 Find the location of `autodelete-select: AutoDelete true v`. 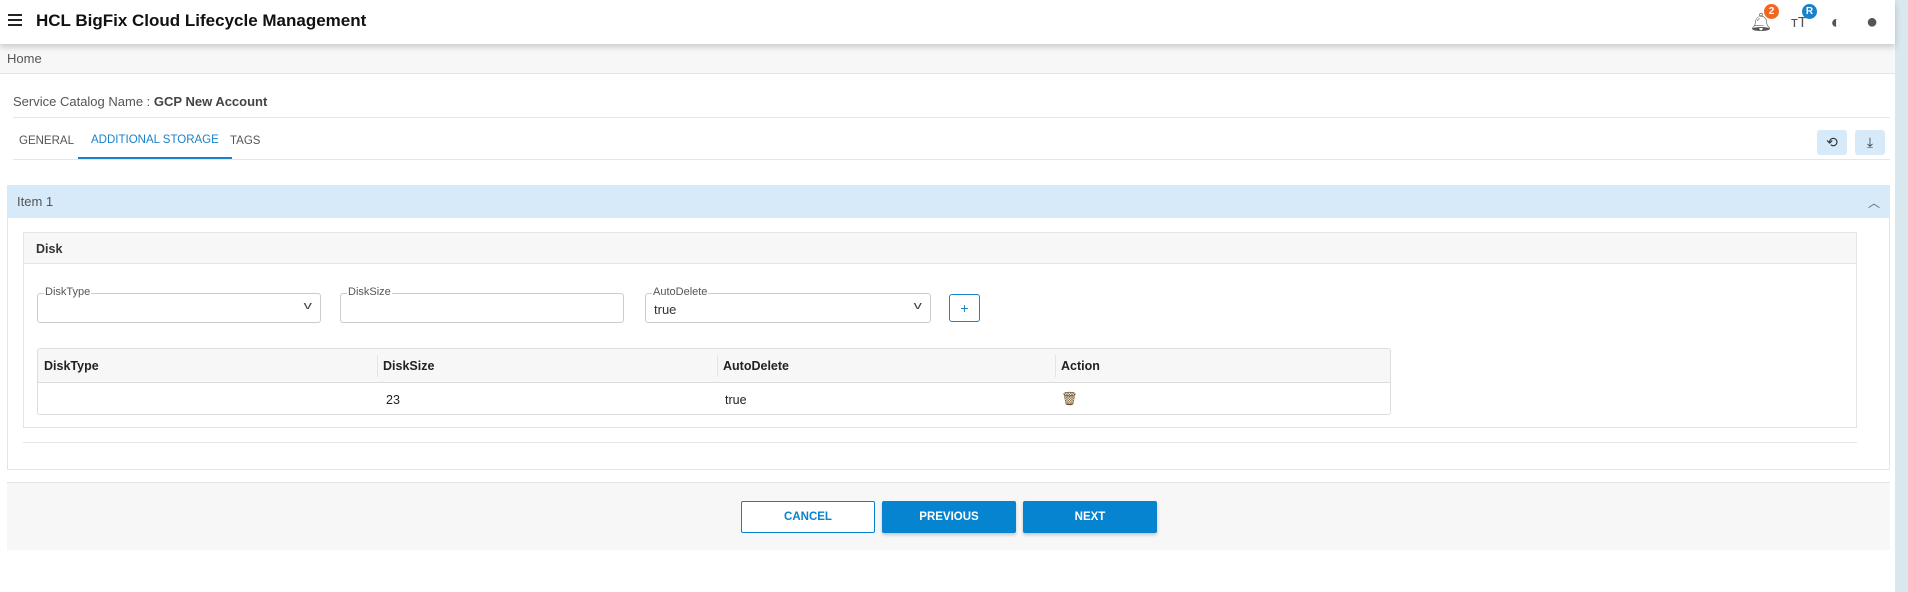

autodelete-select: AutoDelete true v is located at coordinates (788, 304).